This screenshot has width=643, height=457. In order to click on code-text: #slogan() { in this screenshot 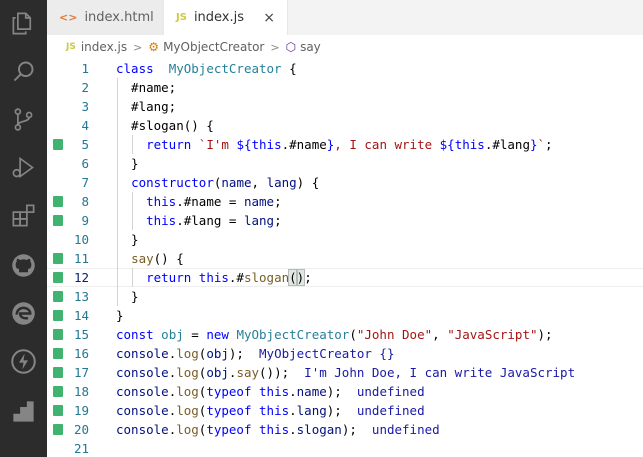, I will do `click(165, 125)`.